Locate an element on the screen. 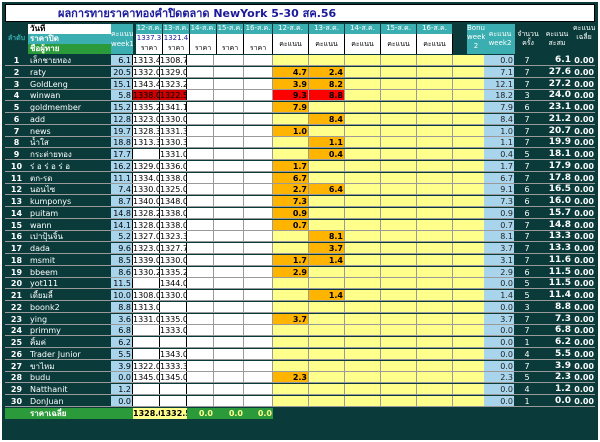 Image resolution: width=600 pixels, height=442 pixels. table-cell: 20 is located at coordinates (16, 284).